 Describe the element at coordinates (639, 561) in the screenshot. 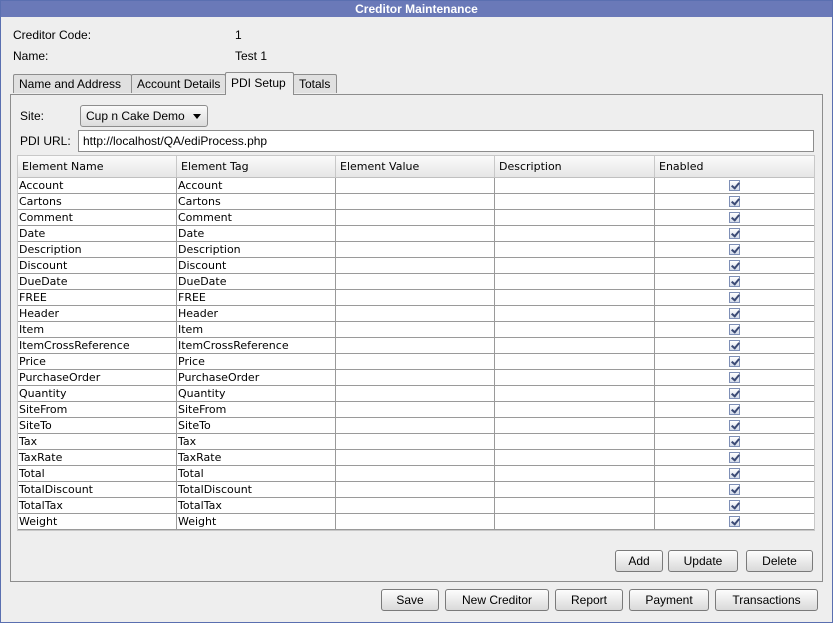

I see `add-button: Add` at that location.